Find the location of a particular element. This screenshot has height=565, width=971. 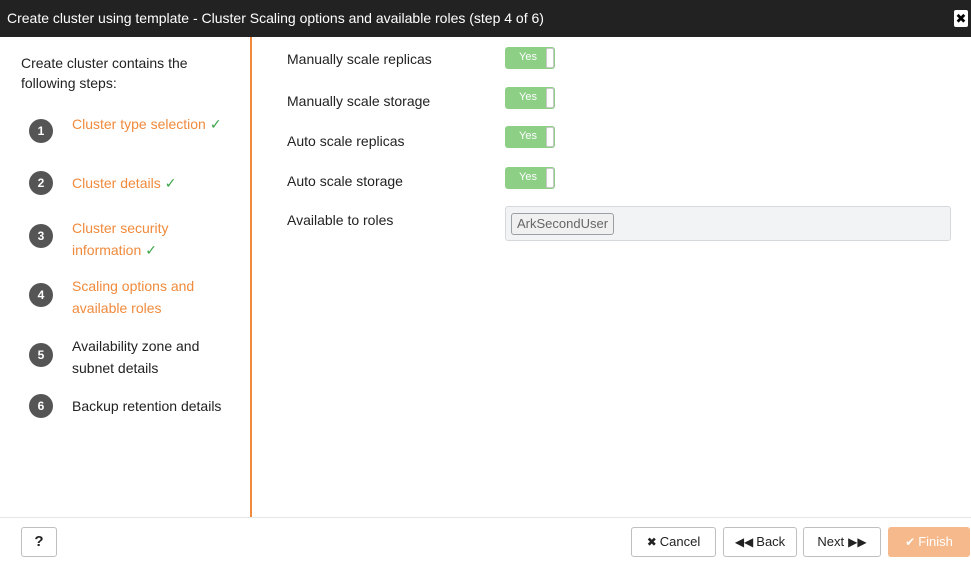

check-icon: ✔ is located at coordinates (910, 542).